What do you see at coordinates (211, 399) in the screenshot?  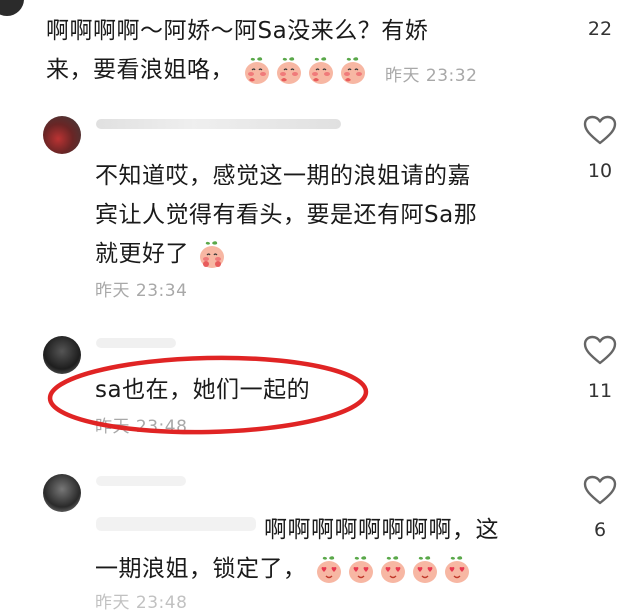 I see `annotation-circle` at bounding box center [211, 399].